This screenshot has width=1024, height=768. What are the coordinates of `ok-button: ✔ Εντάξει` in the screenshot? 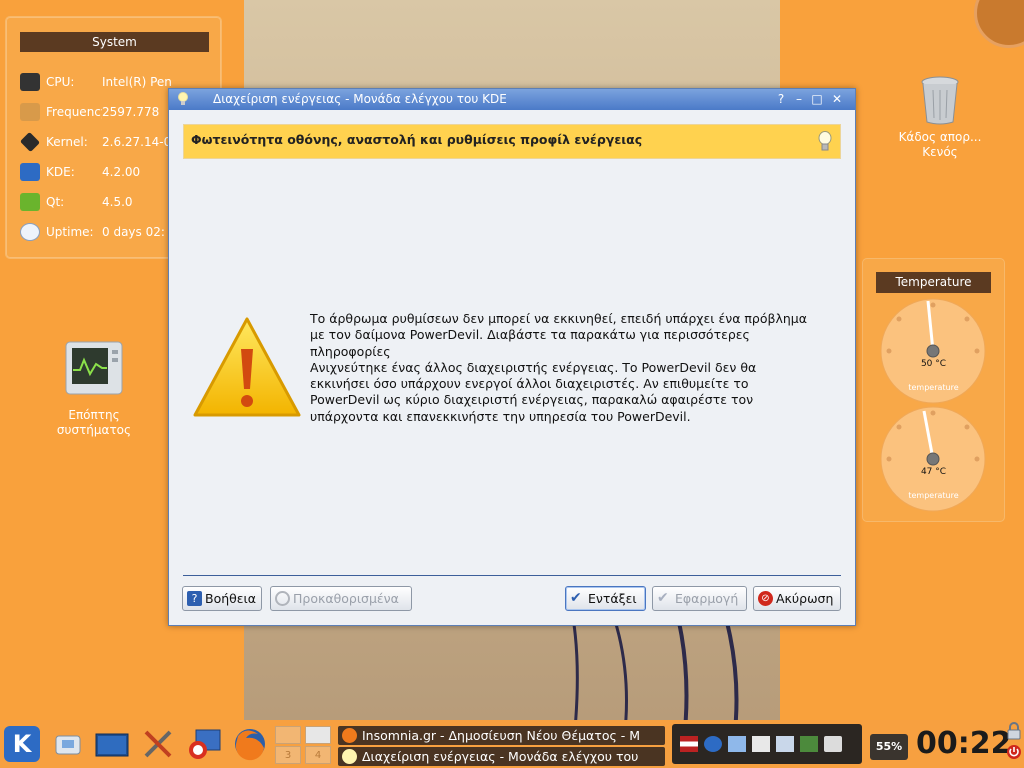 It's located at (605, 598).